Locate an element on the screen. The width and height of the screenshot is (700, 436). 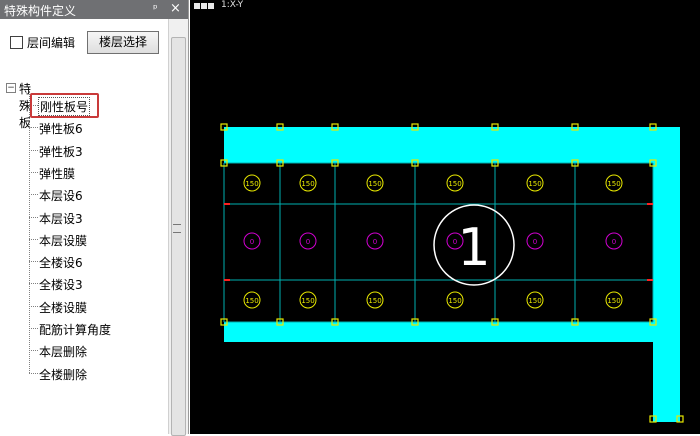
panel-title-bar: 特殊构件定义 ᵖ × is located at coordinates (94, 9).